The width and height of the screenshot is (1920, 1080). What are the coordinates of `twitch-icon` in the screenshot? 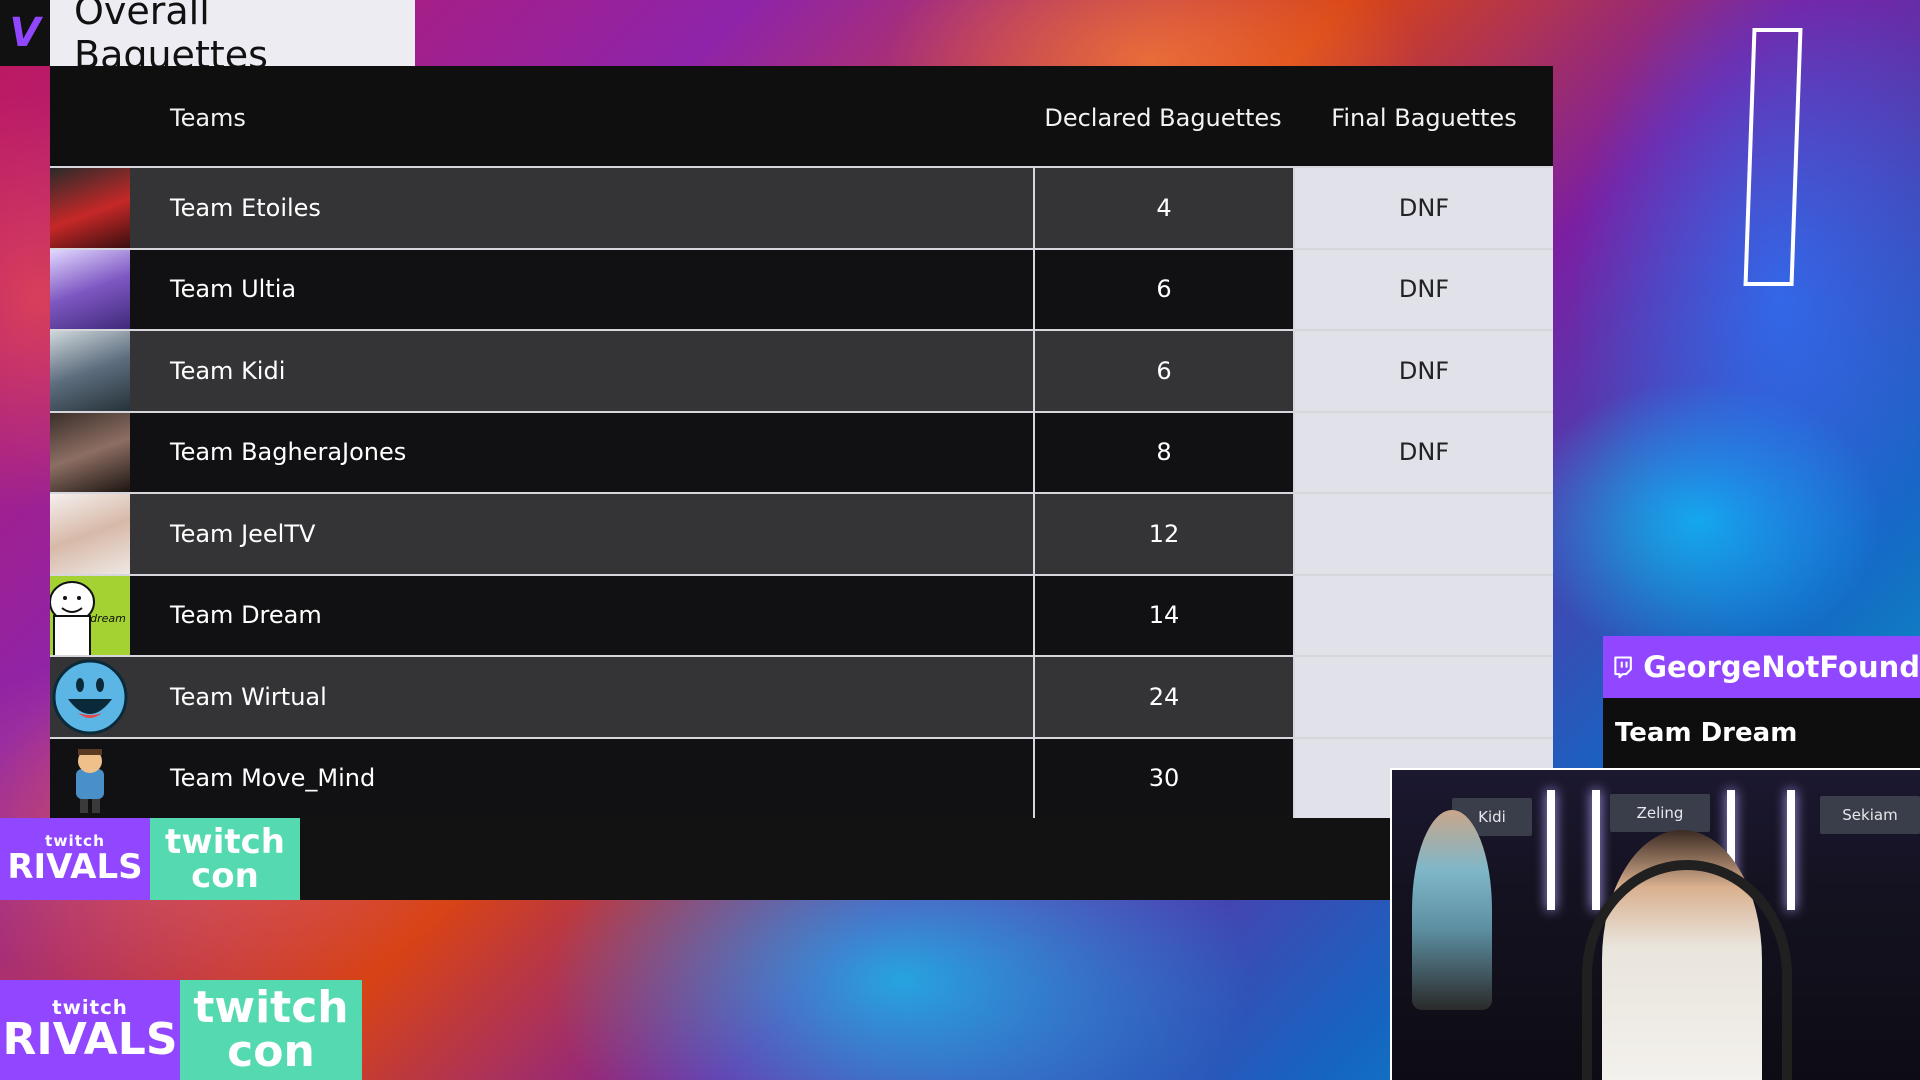 It's located at (1623, 667).